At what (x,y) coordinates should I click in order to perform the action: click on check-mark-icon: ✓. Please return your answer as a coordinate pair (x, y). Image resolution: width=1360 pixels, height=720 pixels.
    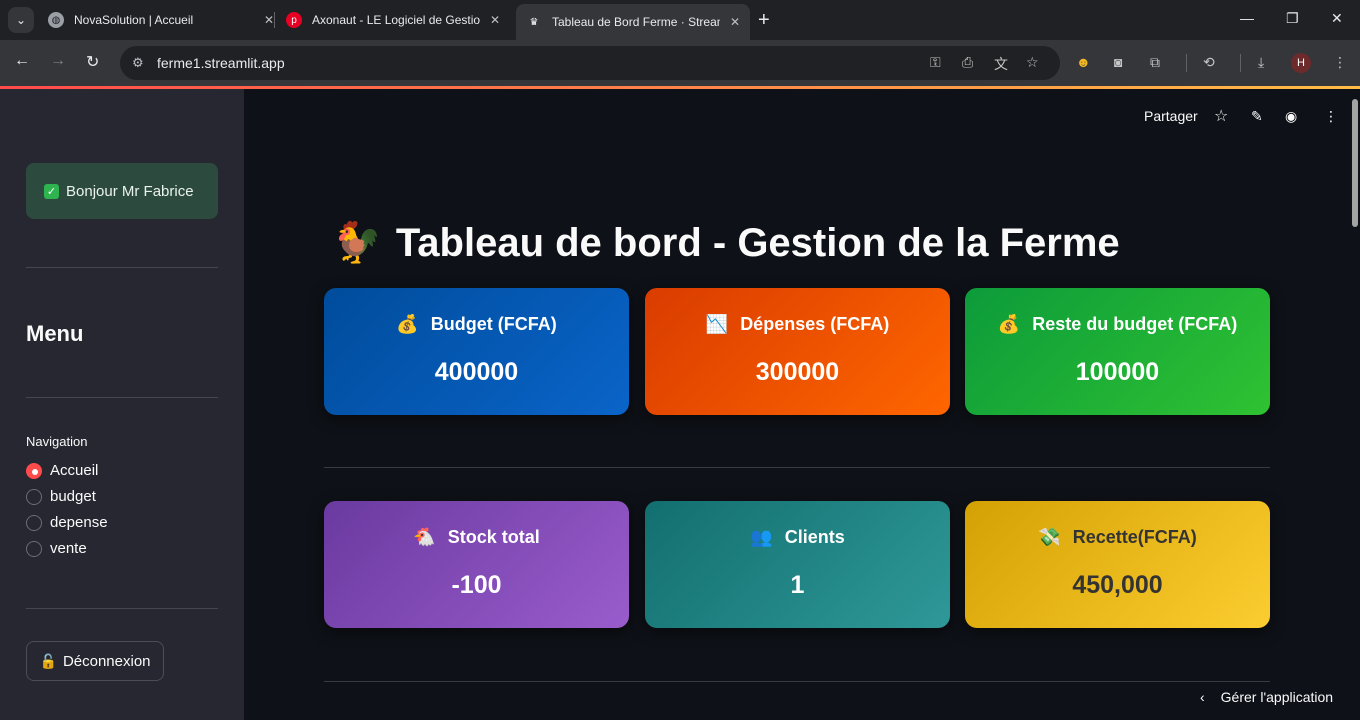
    Looking at the image, I should click on (51, 191).